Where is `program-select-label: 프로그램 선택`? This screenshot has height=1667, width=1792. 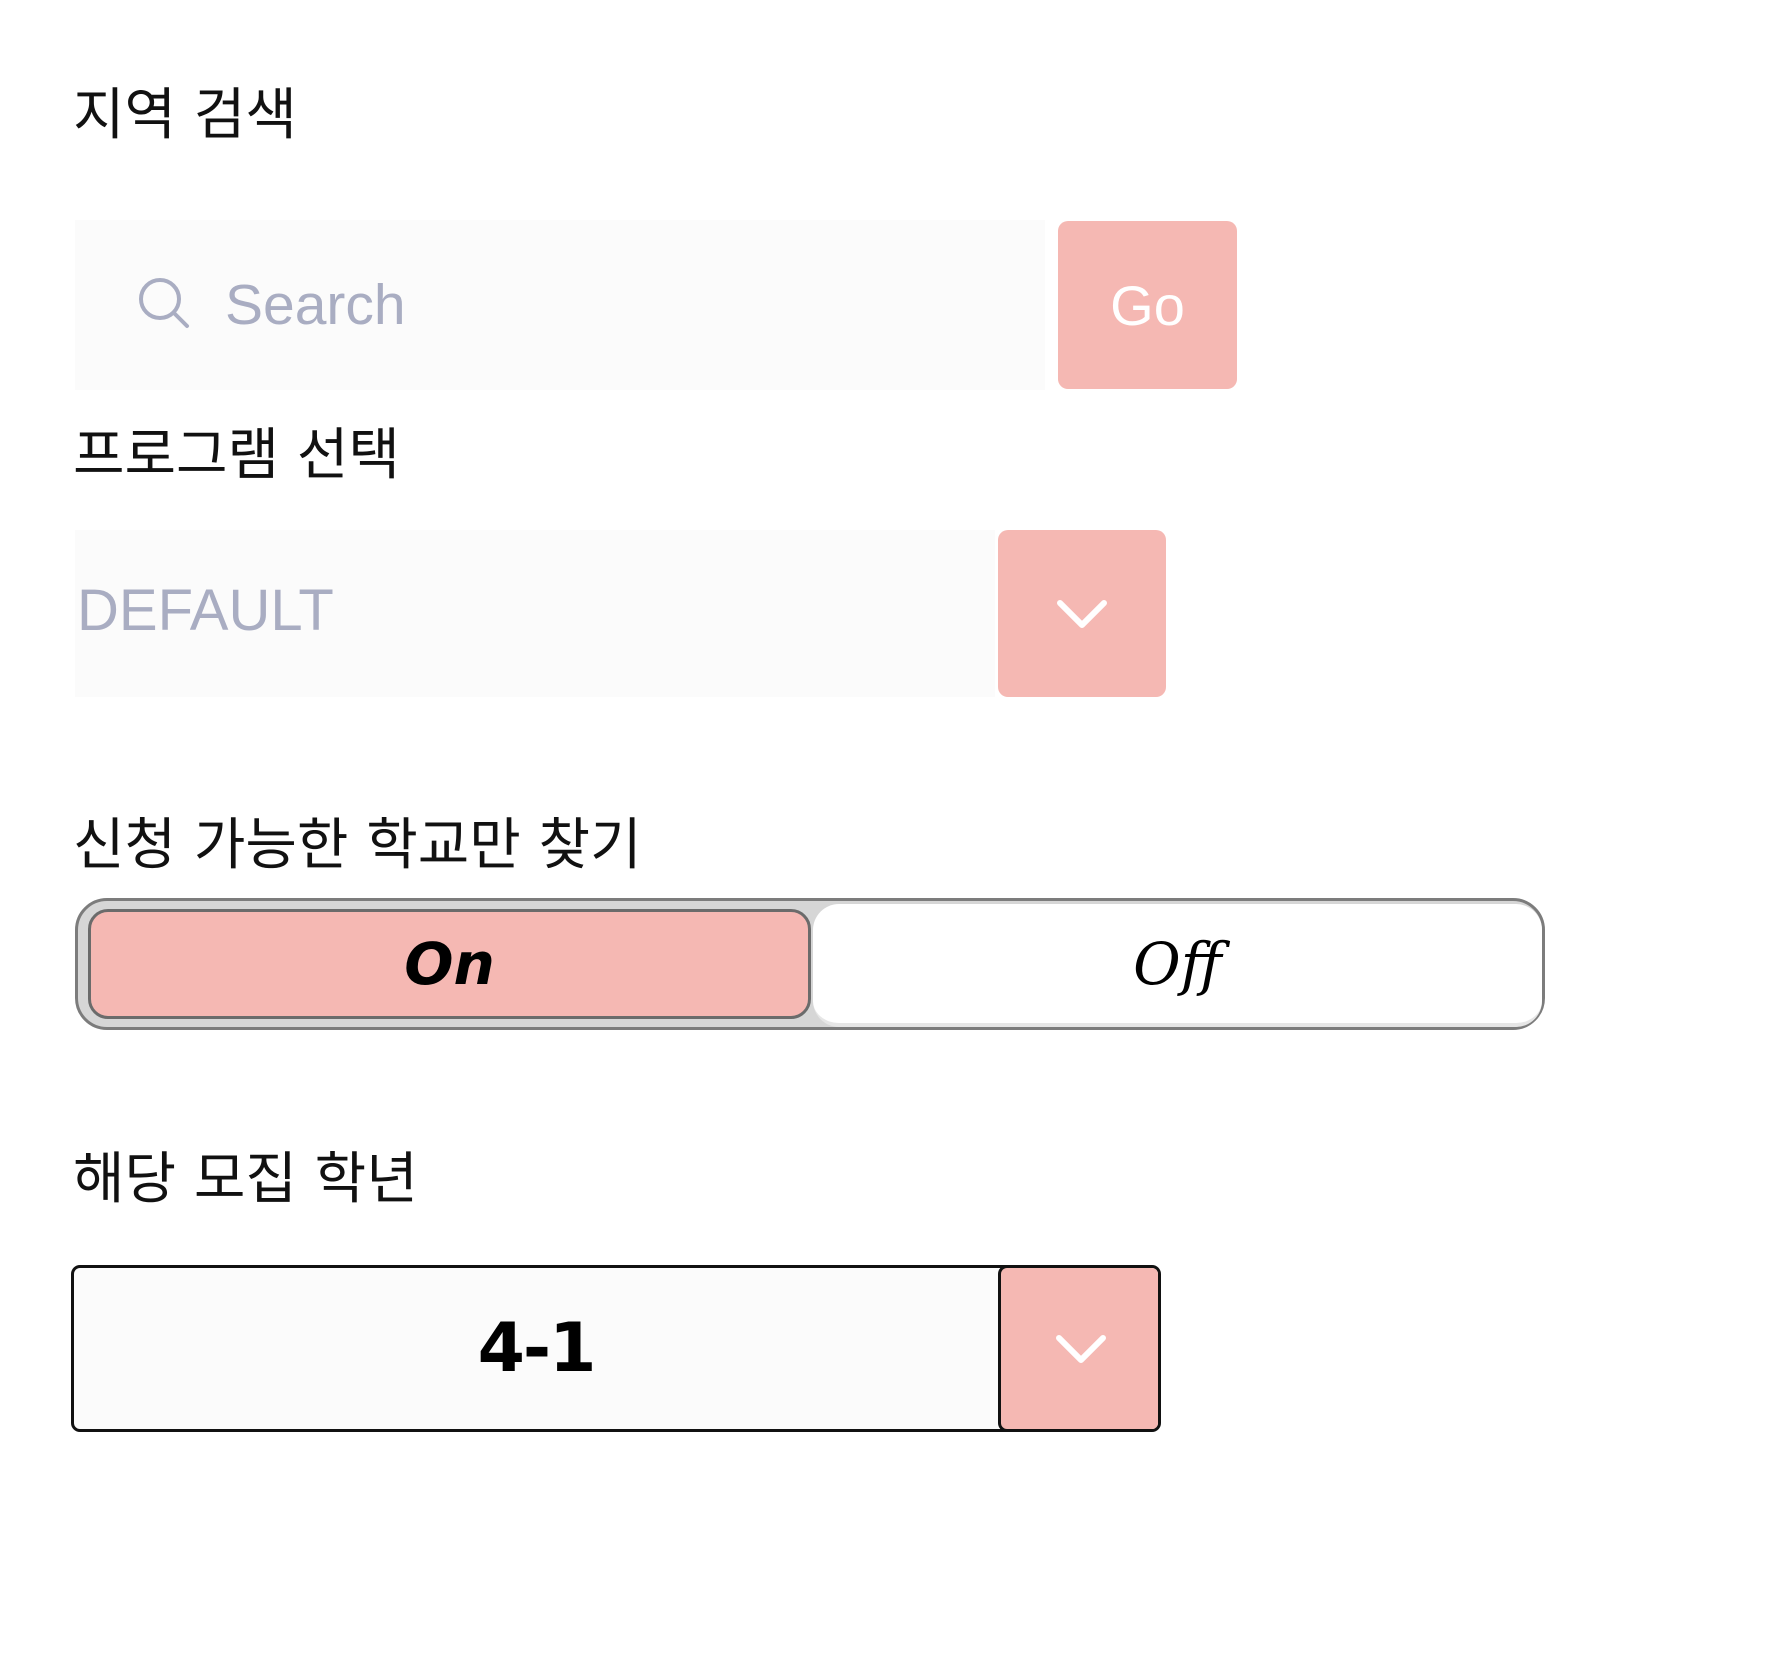 program-select-label: 프로그램 선택 is located at coordinates (236, 455).